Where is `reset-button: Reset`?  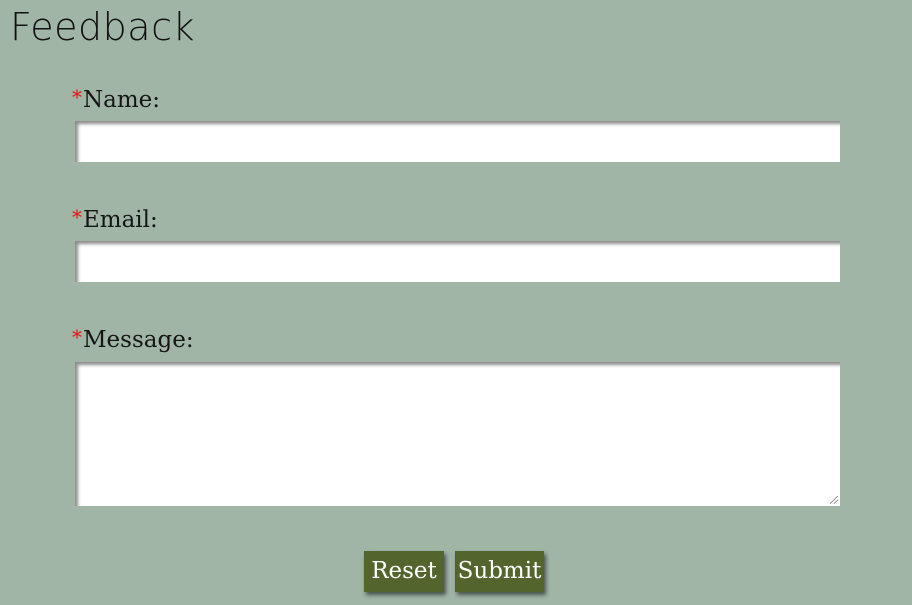
reset-button: Reset is located at coordinates (404, 571).